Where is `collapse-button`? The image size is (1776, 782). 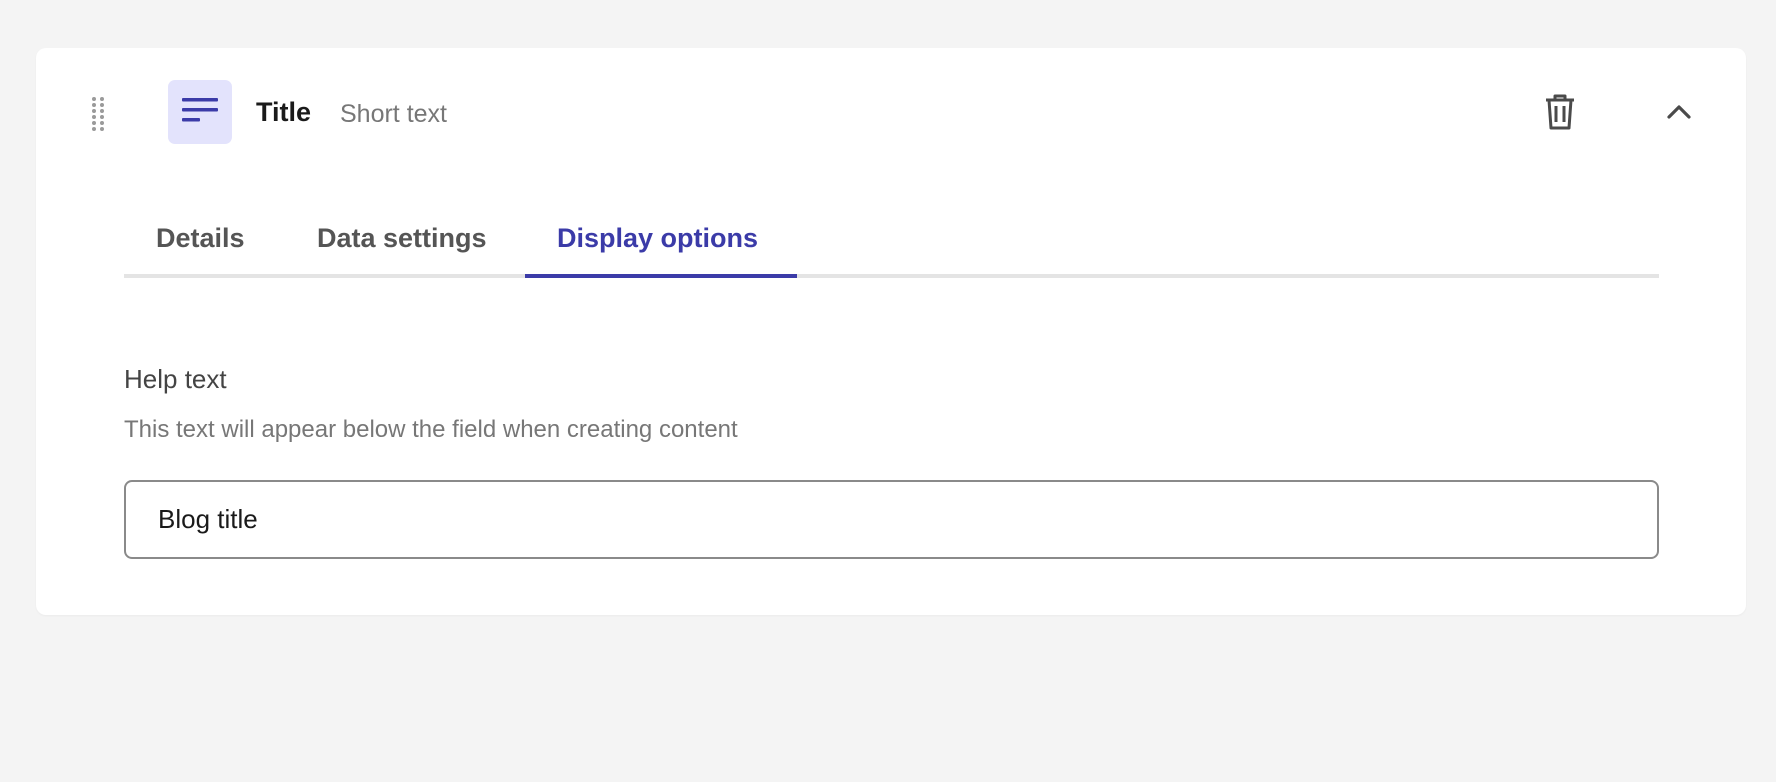 collapse-button is located at coordinates (1679, 112).